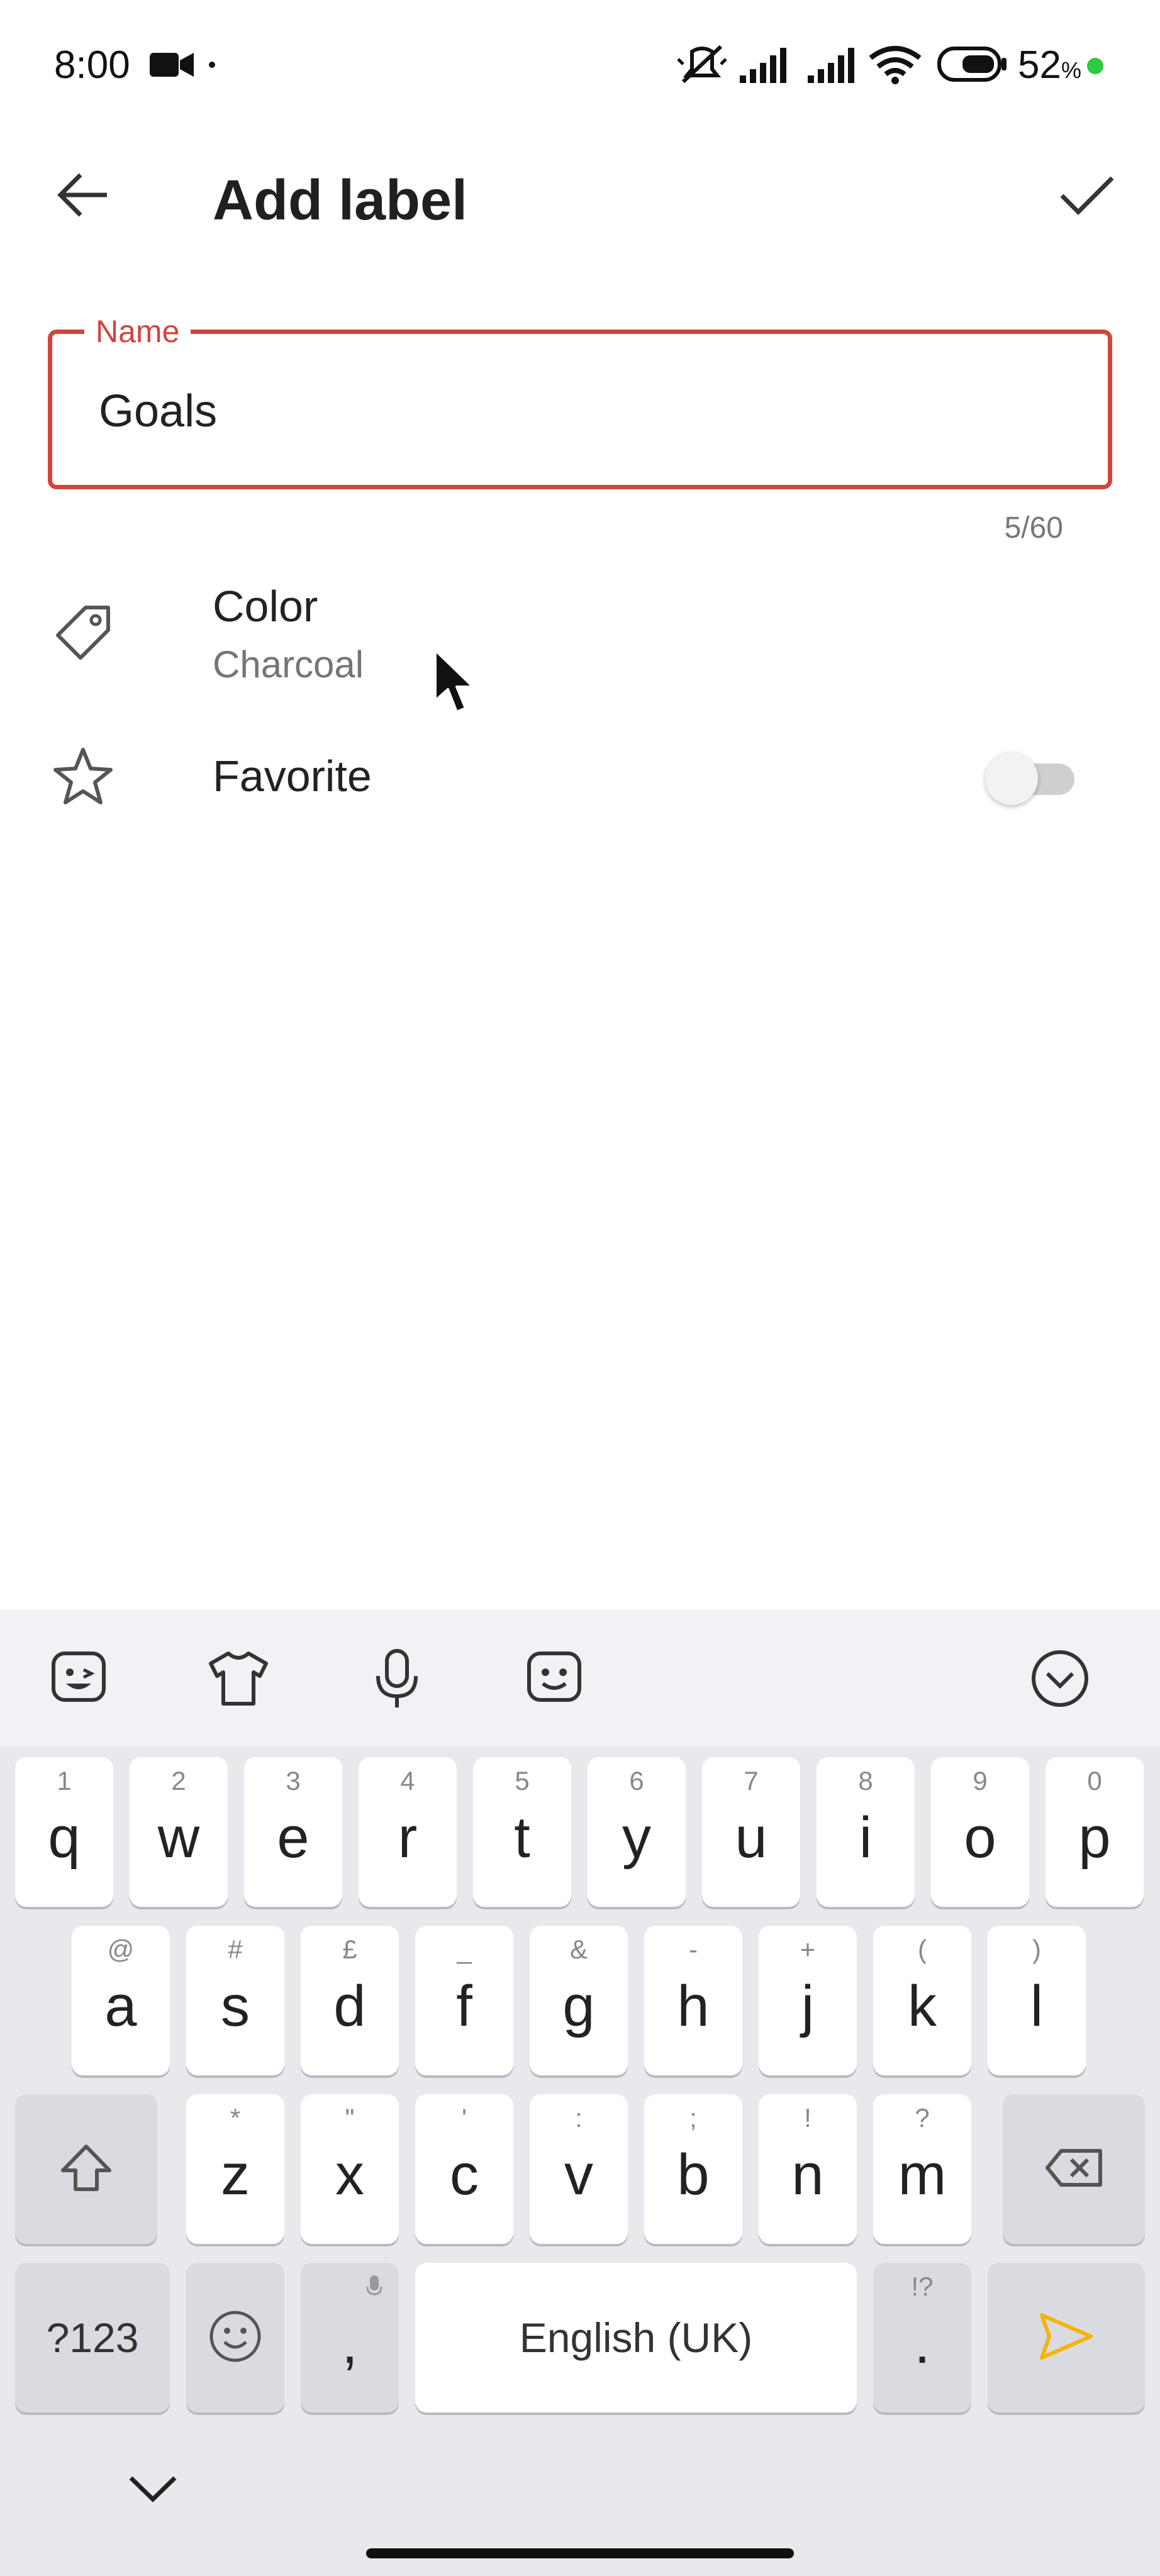 This screenshot has height=2576, width=1160. I want to click on symbols-key: ?123, so click(93, 2337).